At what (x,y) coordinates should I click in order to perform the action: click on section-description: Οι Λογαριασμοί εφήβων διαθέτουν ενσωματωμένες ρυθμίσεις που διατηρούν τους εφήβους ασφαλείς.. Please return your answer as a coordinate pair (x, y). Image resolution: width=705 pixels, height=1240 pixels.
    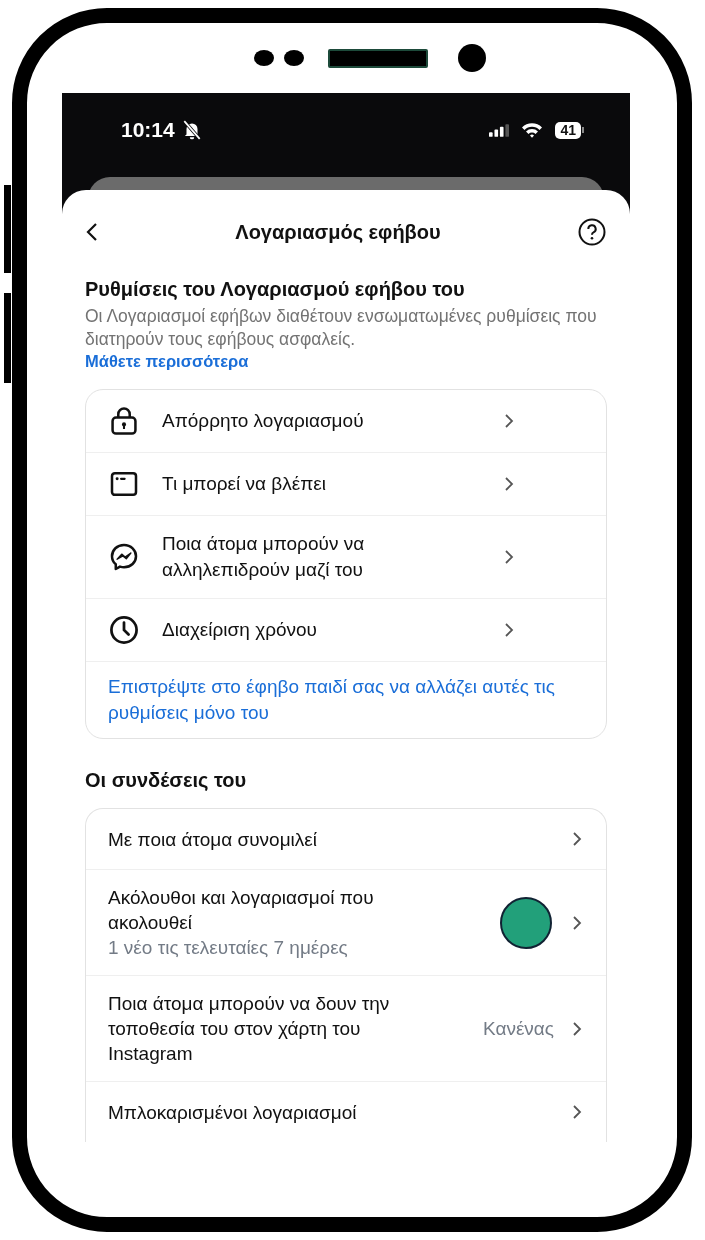
    Looking at the image, I should click on (341, 328).